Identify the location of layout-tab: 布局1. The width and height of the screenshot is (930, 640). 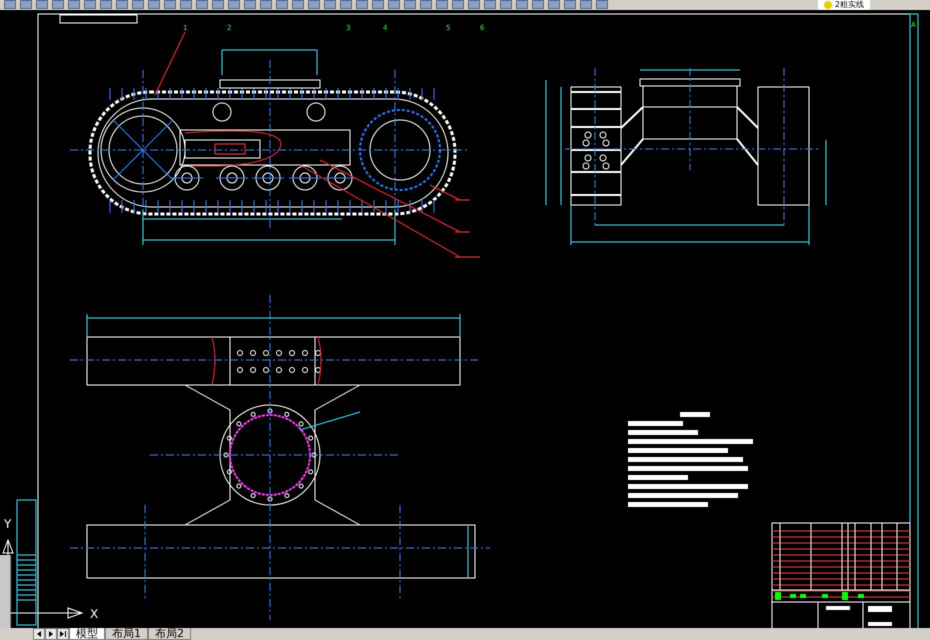
(126, 634).